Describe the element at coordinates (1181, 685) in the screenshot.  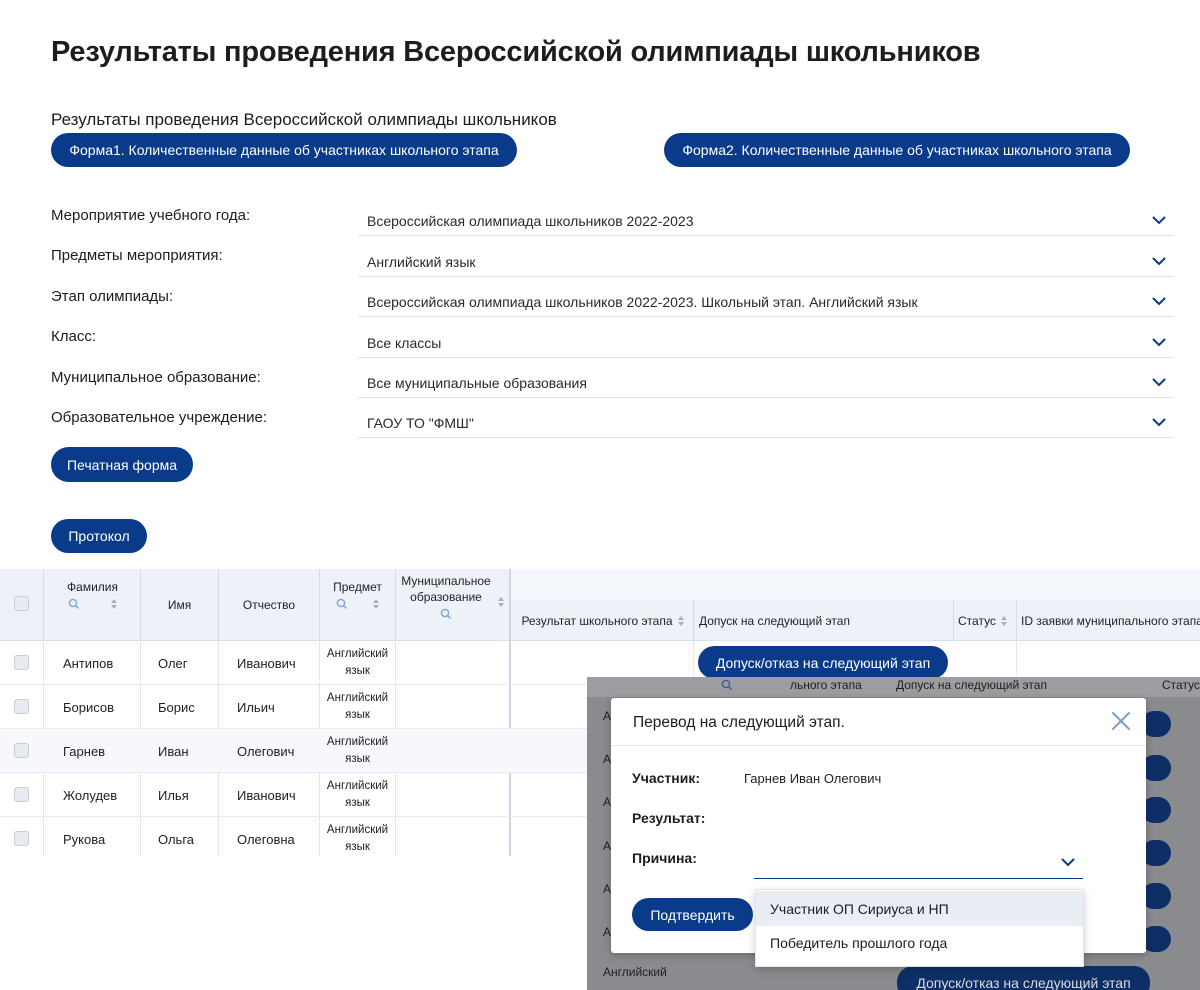
I see `overlay-header-status: Статус` at that location.